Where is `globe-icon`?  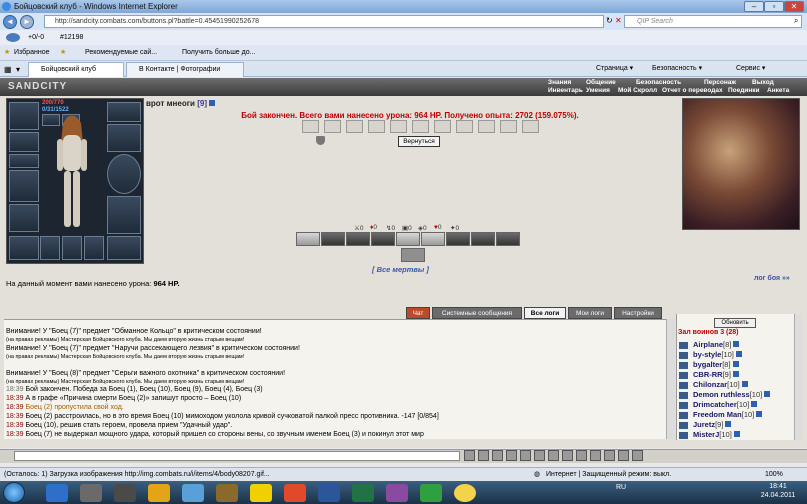
globe-icon is located at coordinates (13, 37).